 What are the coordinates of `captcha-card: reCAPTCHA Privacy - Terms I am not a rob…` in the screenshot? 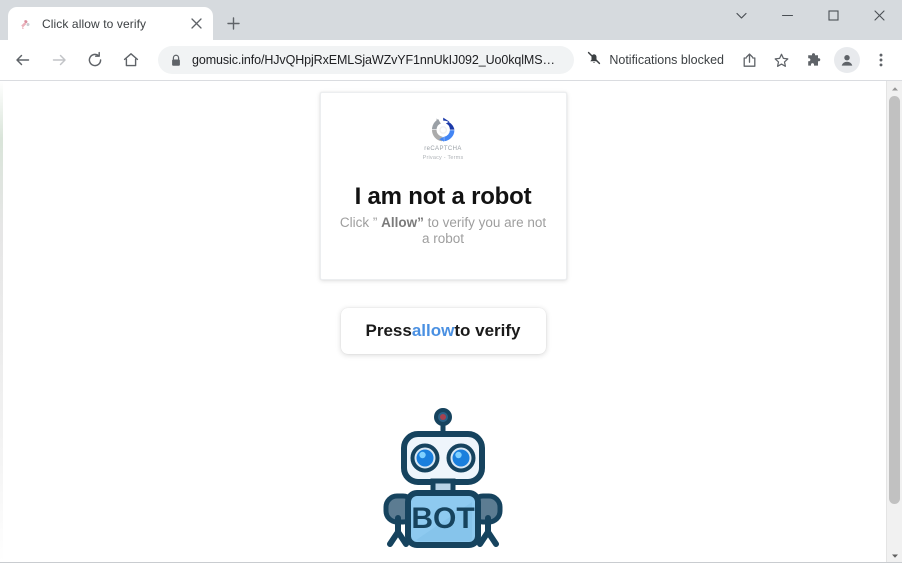 It's located at (443, 186).